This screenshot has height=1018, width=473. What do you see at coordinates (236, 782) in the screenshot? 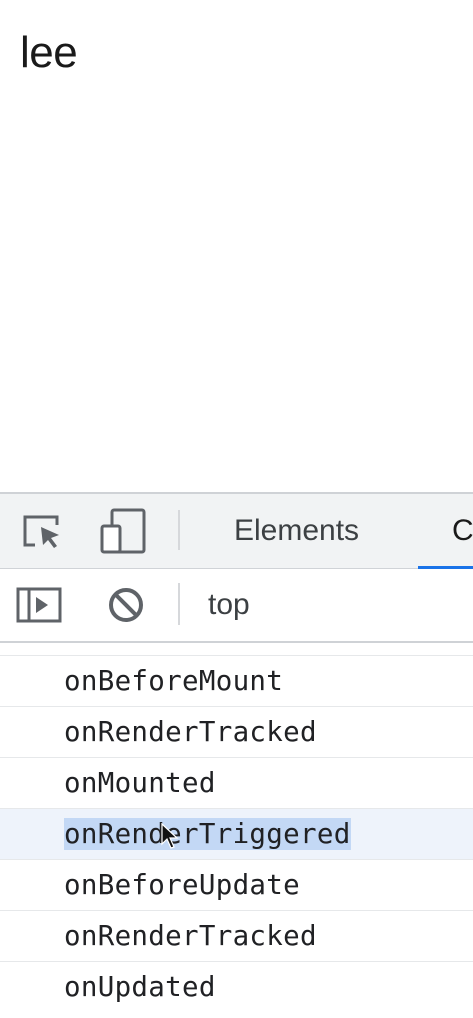
I see `console-message: onMounted` at bounding box center [236, 782].